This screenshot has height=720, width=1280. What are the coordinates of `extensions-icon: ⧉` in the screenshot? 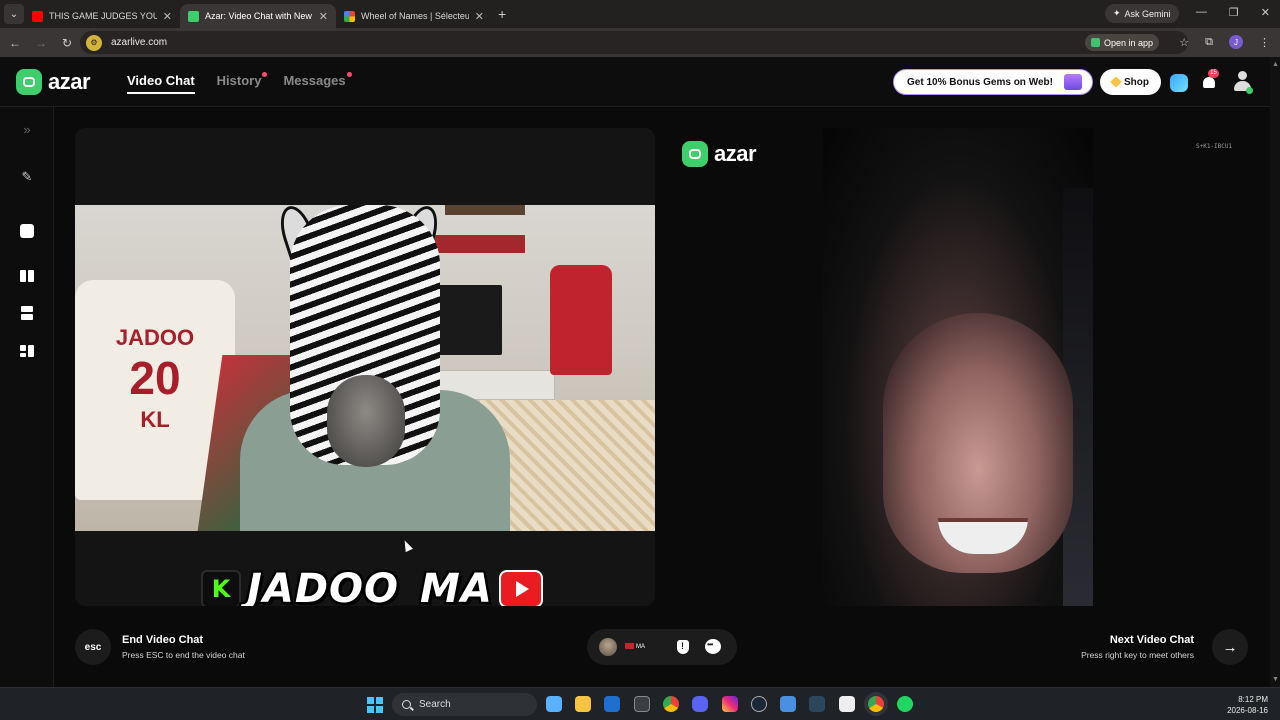 It's located at (1209, 42).